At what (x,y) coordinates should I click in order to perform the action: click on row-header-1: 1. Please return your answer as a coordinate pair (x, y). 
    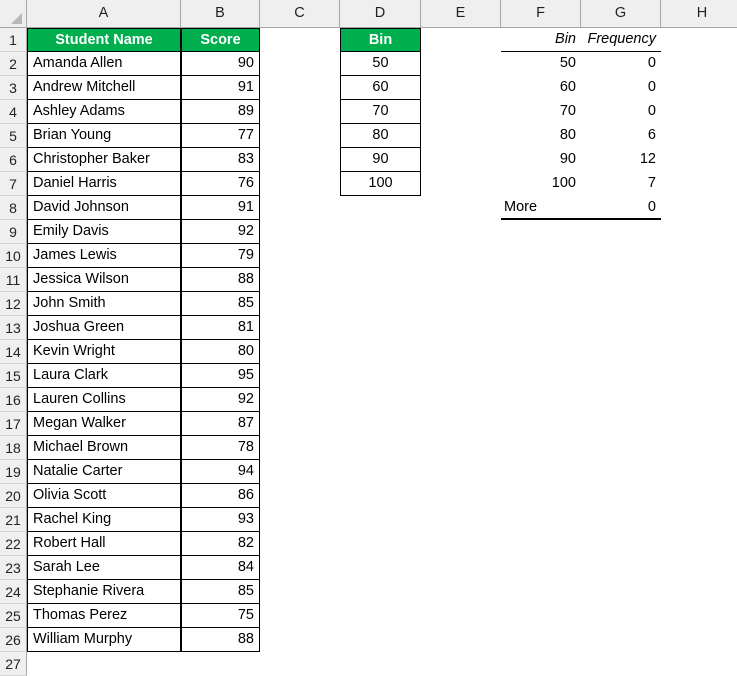
    Looking at the image, I should click on (13, 40).